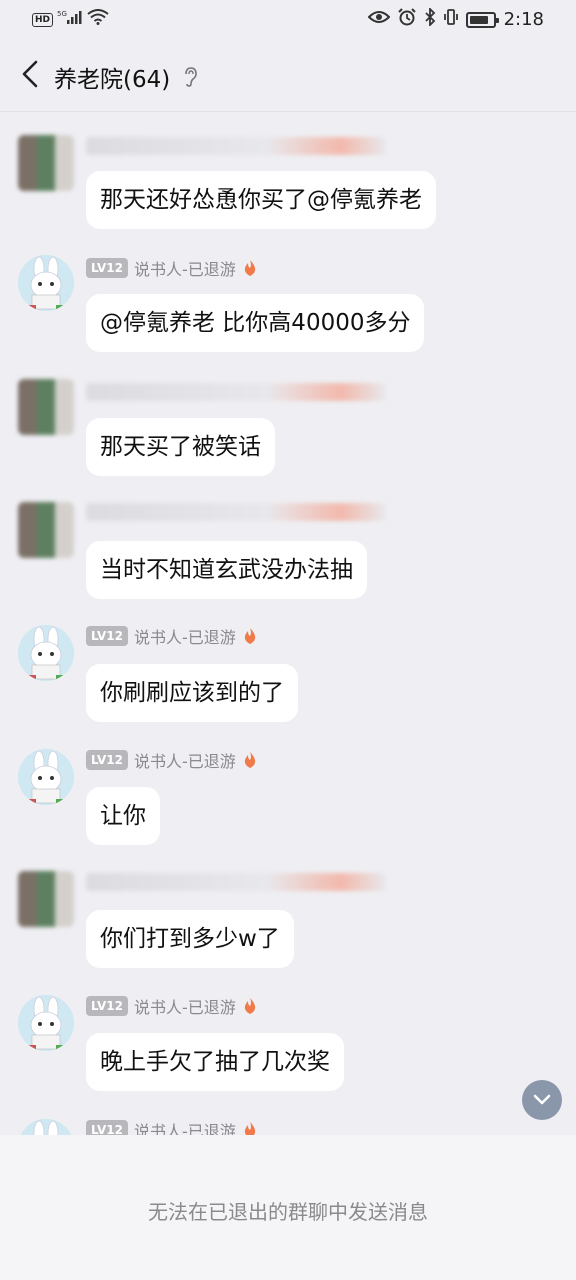 The width and height of the screenshot is (576, 1280). I want to click on chevron-down-icon, so click(542, 1099).